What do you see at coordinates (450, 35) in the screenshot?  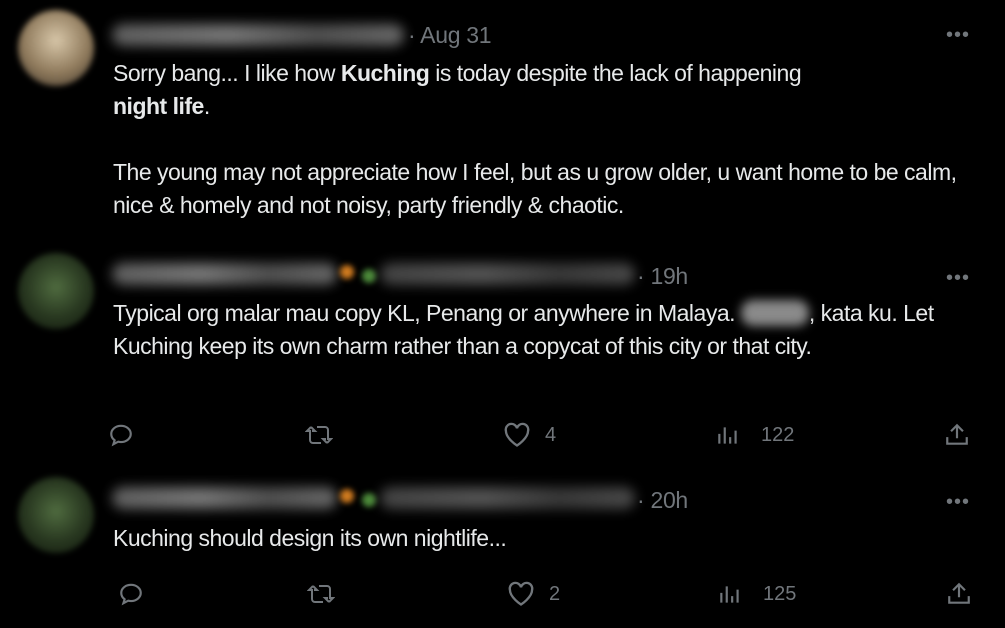 I see `timestamp: · Aug 31` at bounding box center [450, 35].